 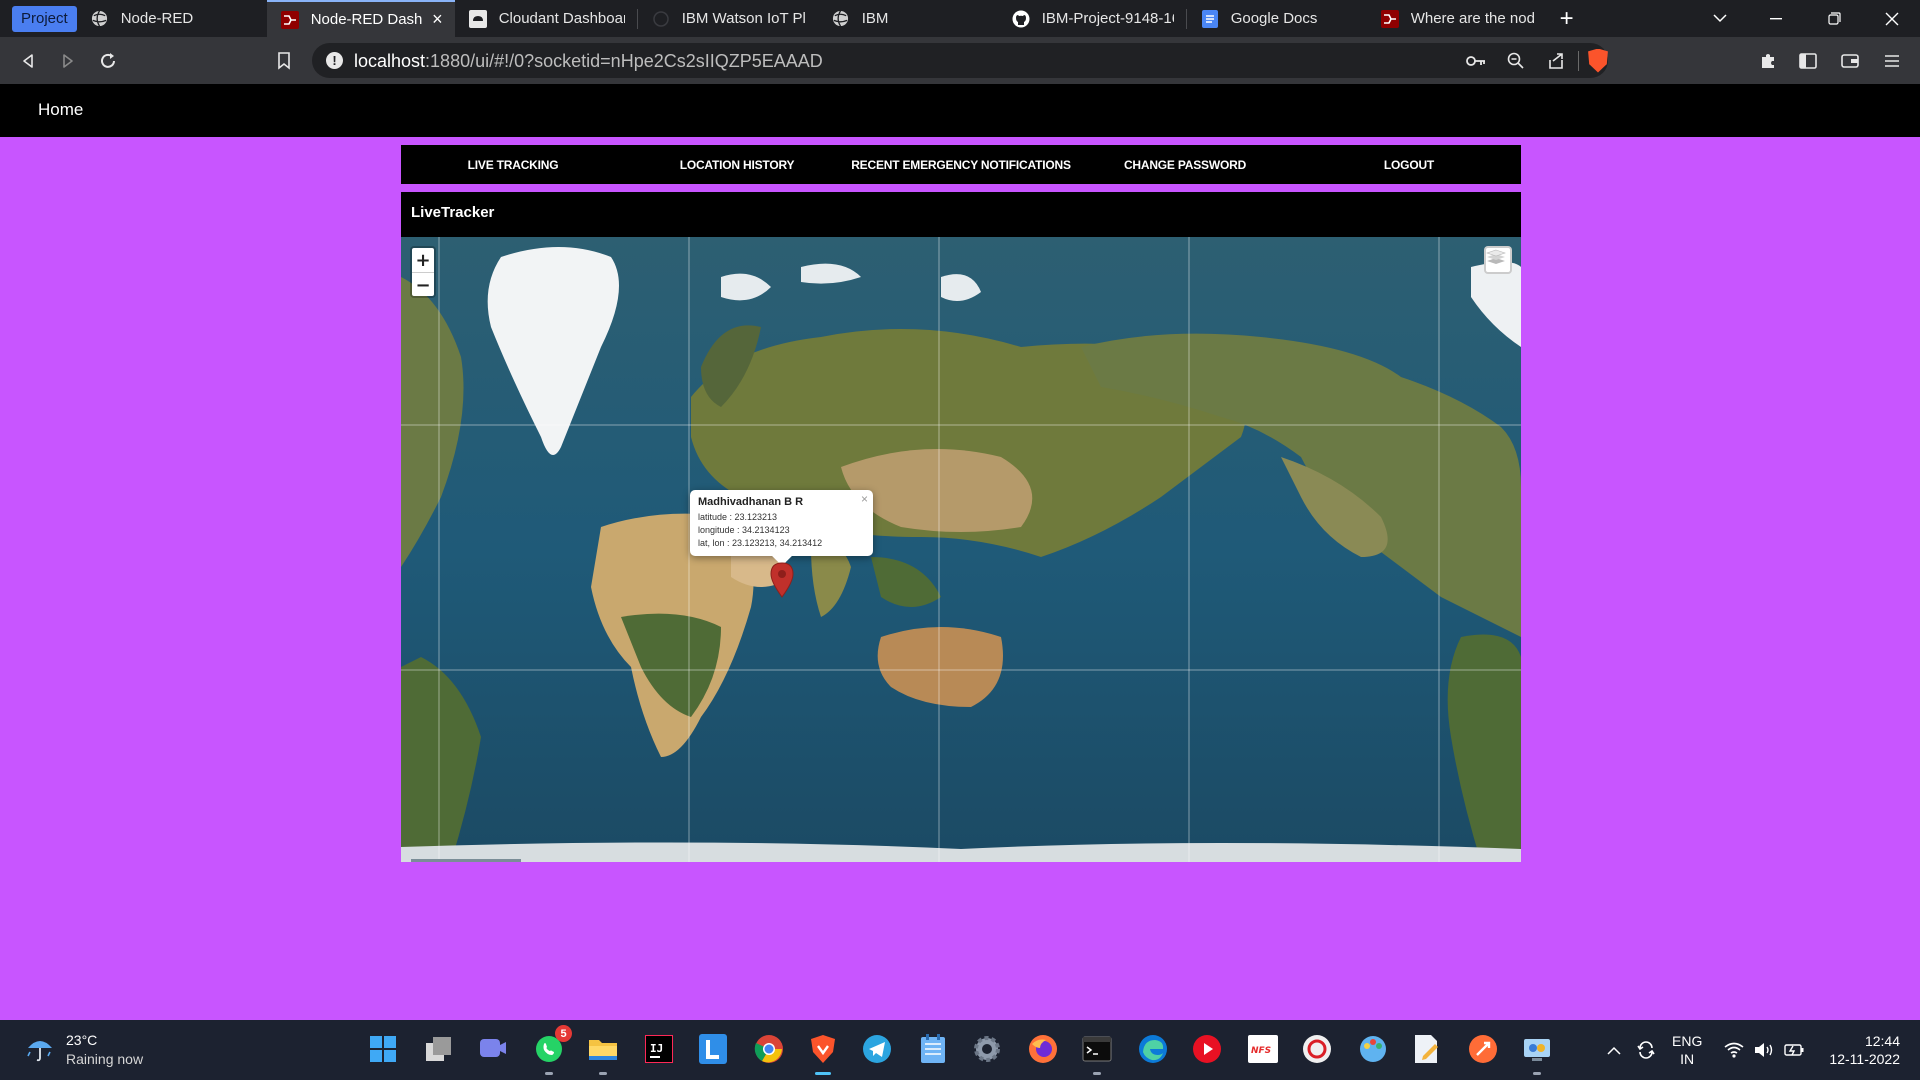 What do you see at coordinates (1556, 60) in the screenshot?
I see `share-button` at bounding box center [1556, 60].